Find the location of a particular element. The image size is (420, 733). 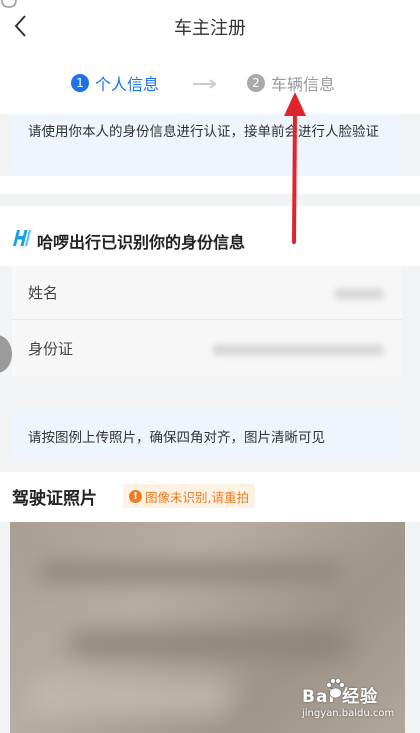

name-row: 姓名 is located at coordinates (207, 293).